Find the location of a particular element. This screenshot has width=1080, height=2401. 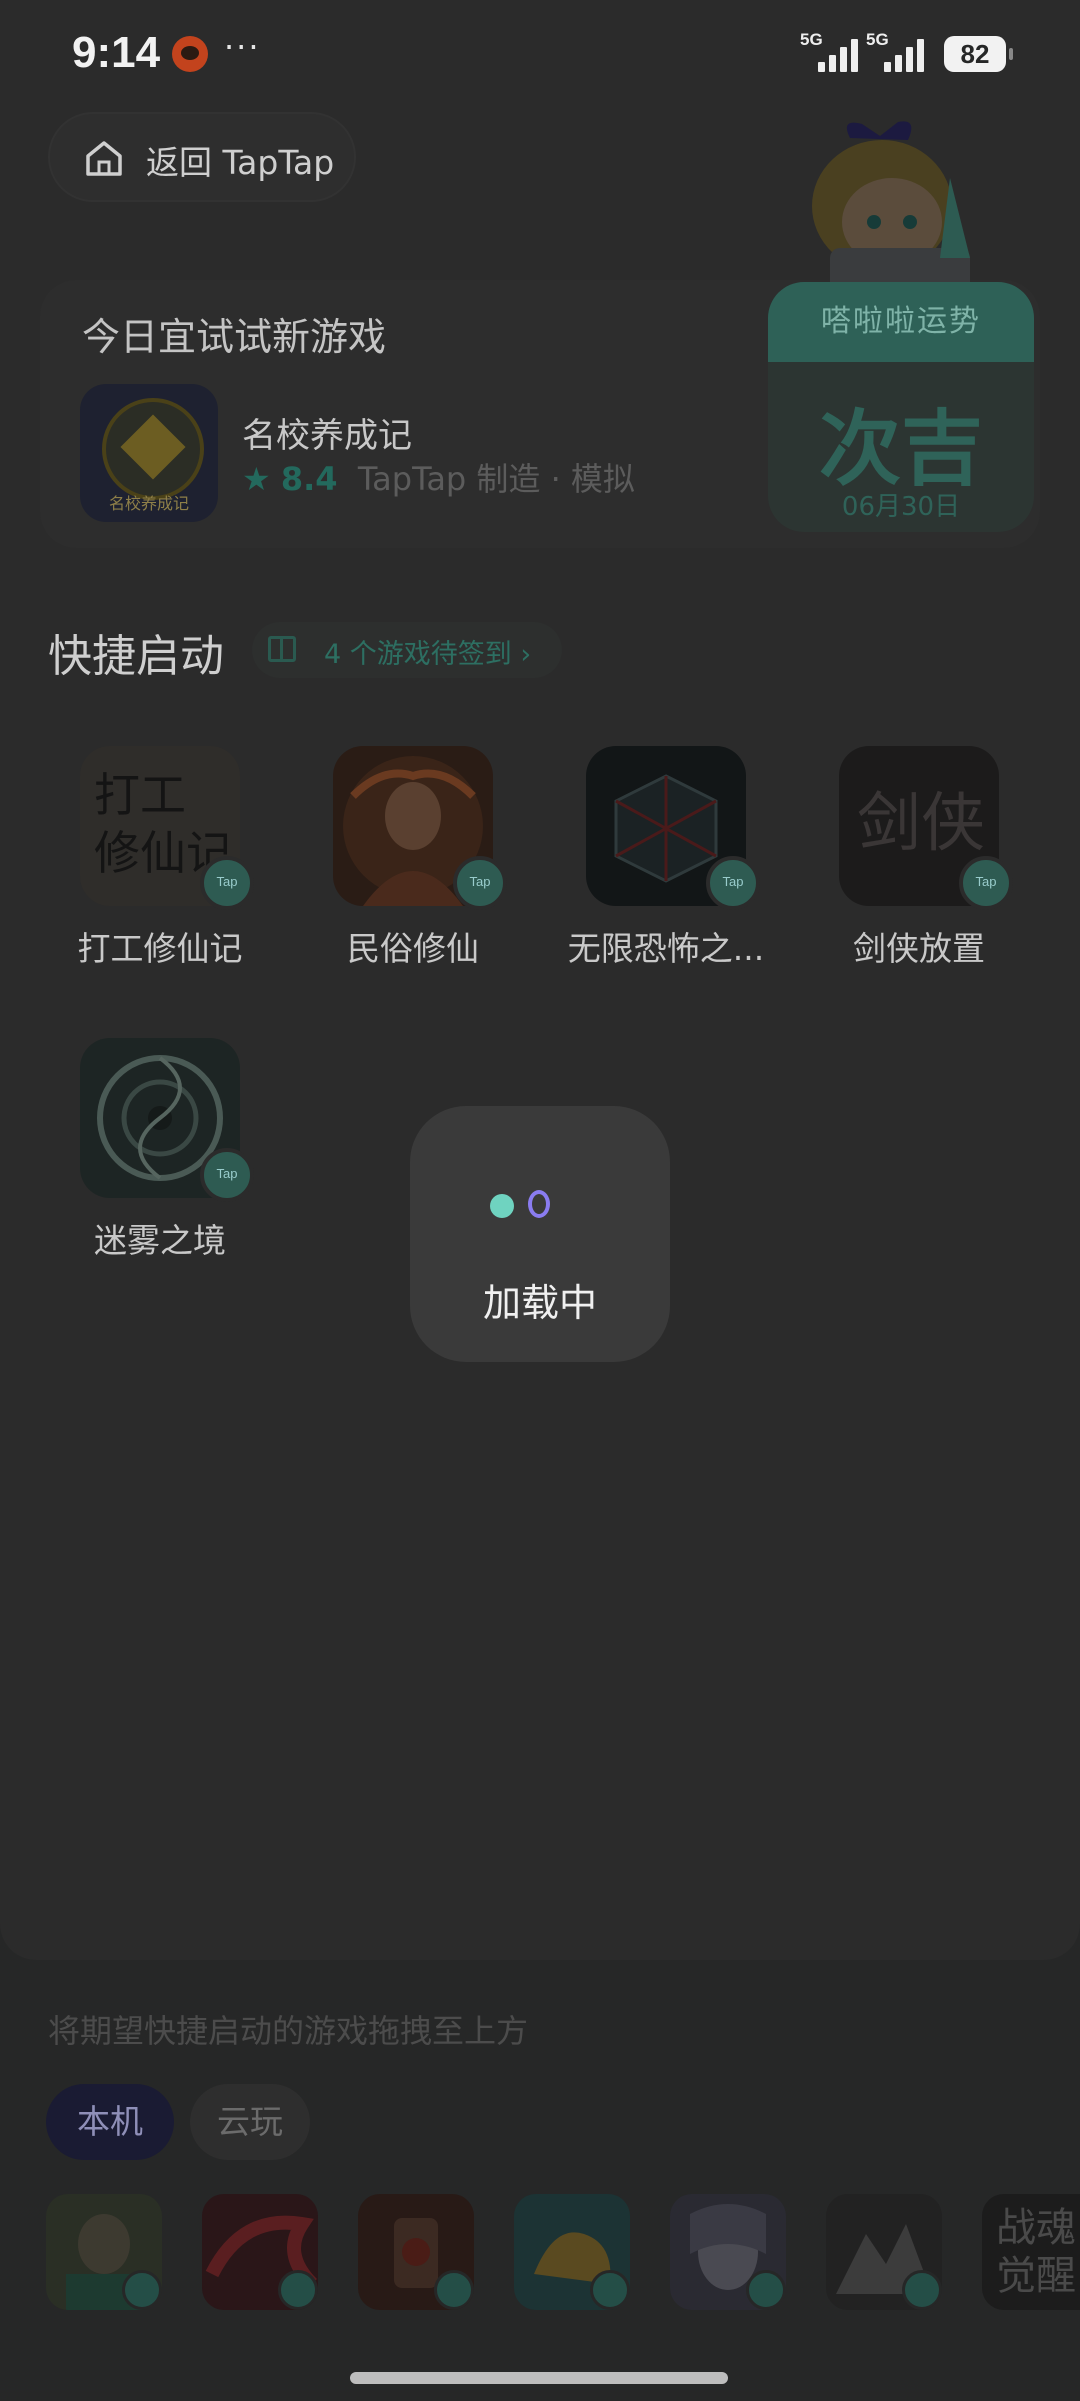

back-to-taptap-button: 返回 TapTap is located at coordinates (202, 157).